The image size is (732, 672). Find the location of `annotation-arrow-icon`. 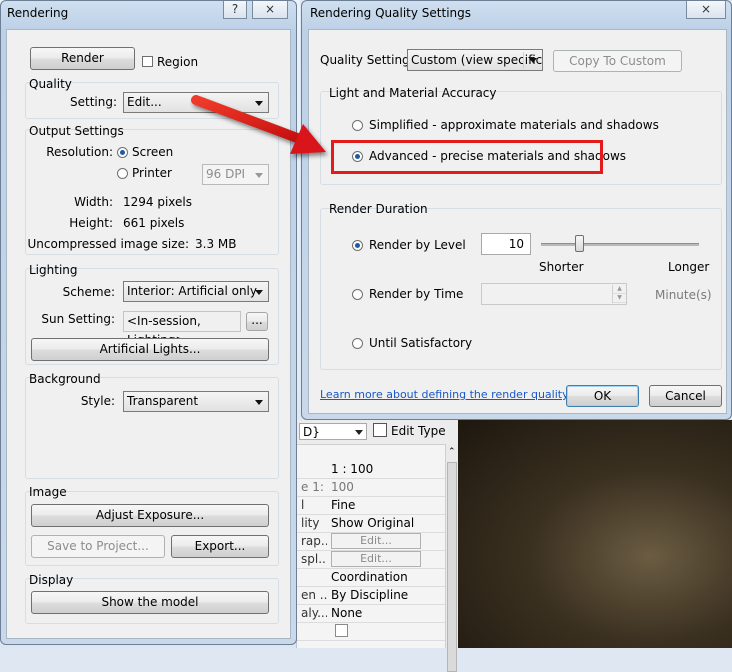

annotation-arrow-icon is located at coordinates (258, 124).